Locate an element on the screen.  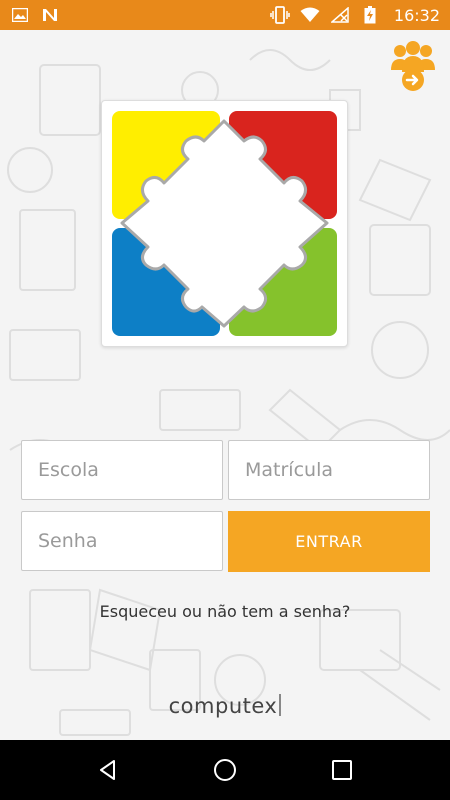
n-app-icon is located at coordinates (50, 15).